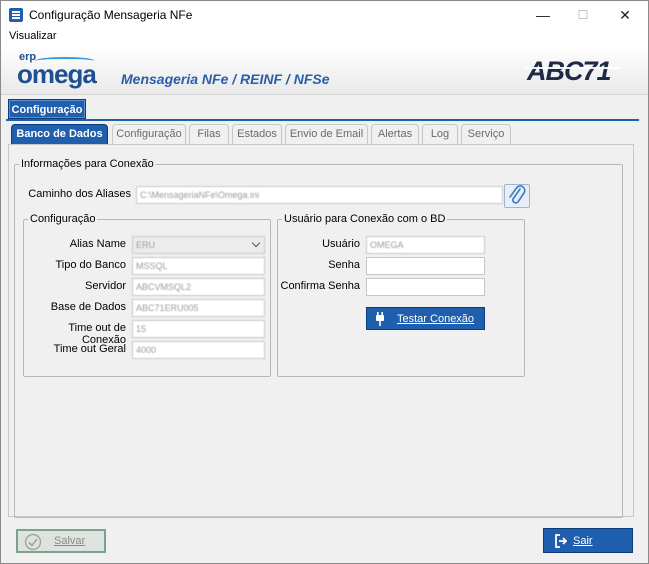 The image size is (649, 564). Describe the element at coordinates (198, 287) in the screenshot. I see `servidor-field: ABCVMSQL2` at that location.